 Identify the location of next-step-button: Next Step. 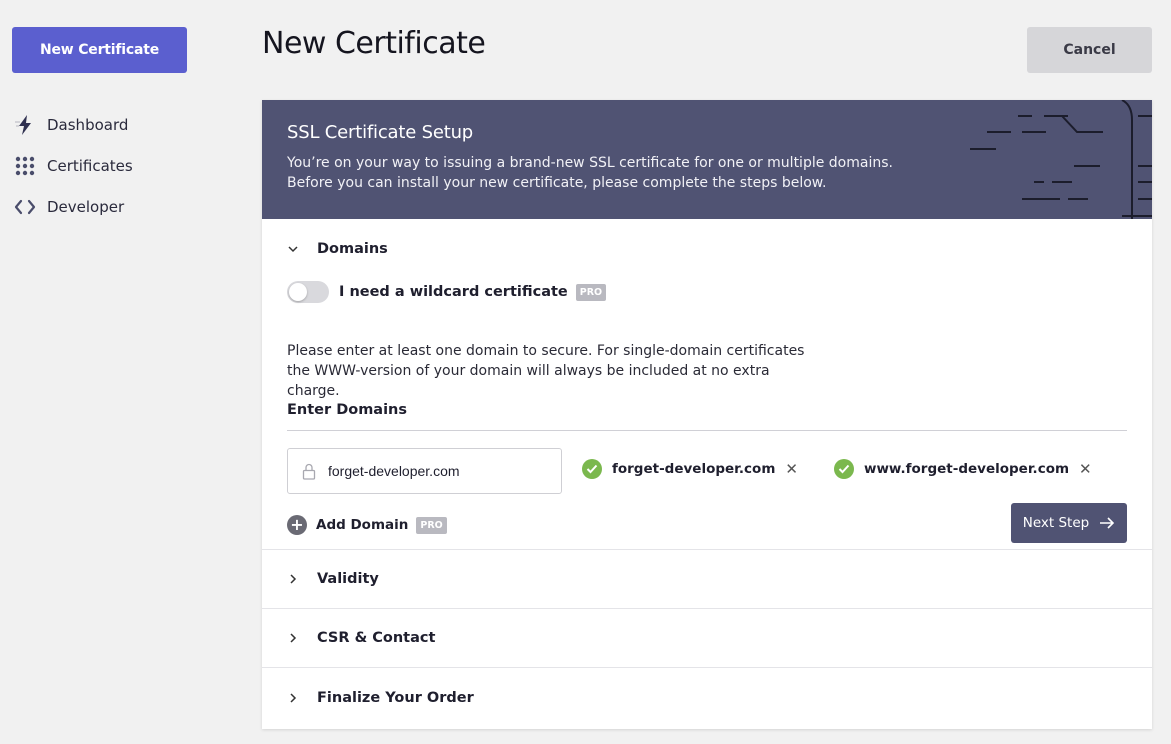
(1069, 523).